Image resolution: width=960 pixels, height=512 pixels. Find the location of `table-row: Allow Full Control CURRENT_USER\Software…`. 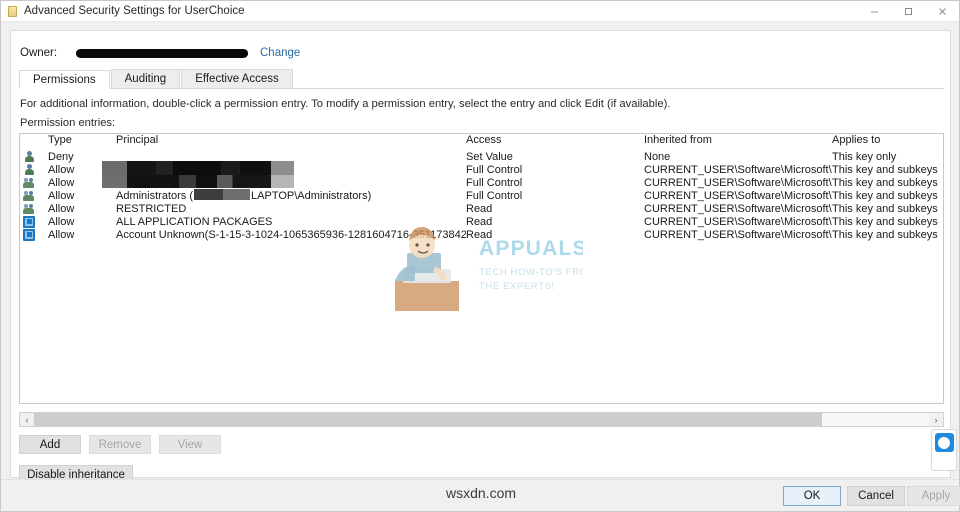

table-row: Allow Full Control CURRENT_USER\Software… is located at coordinates (481, 169).